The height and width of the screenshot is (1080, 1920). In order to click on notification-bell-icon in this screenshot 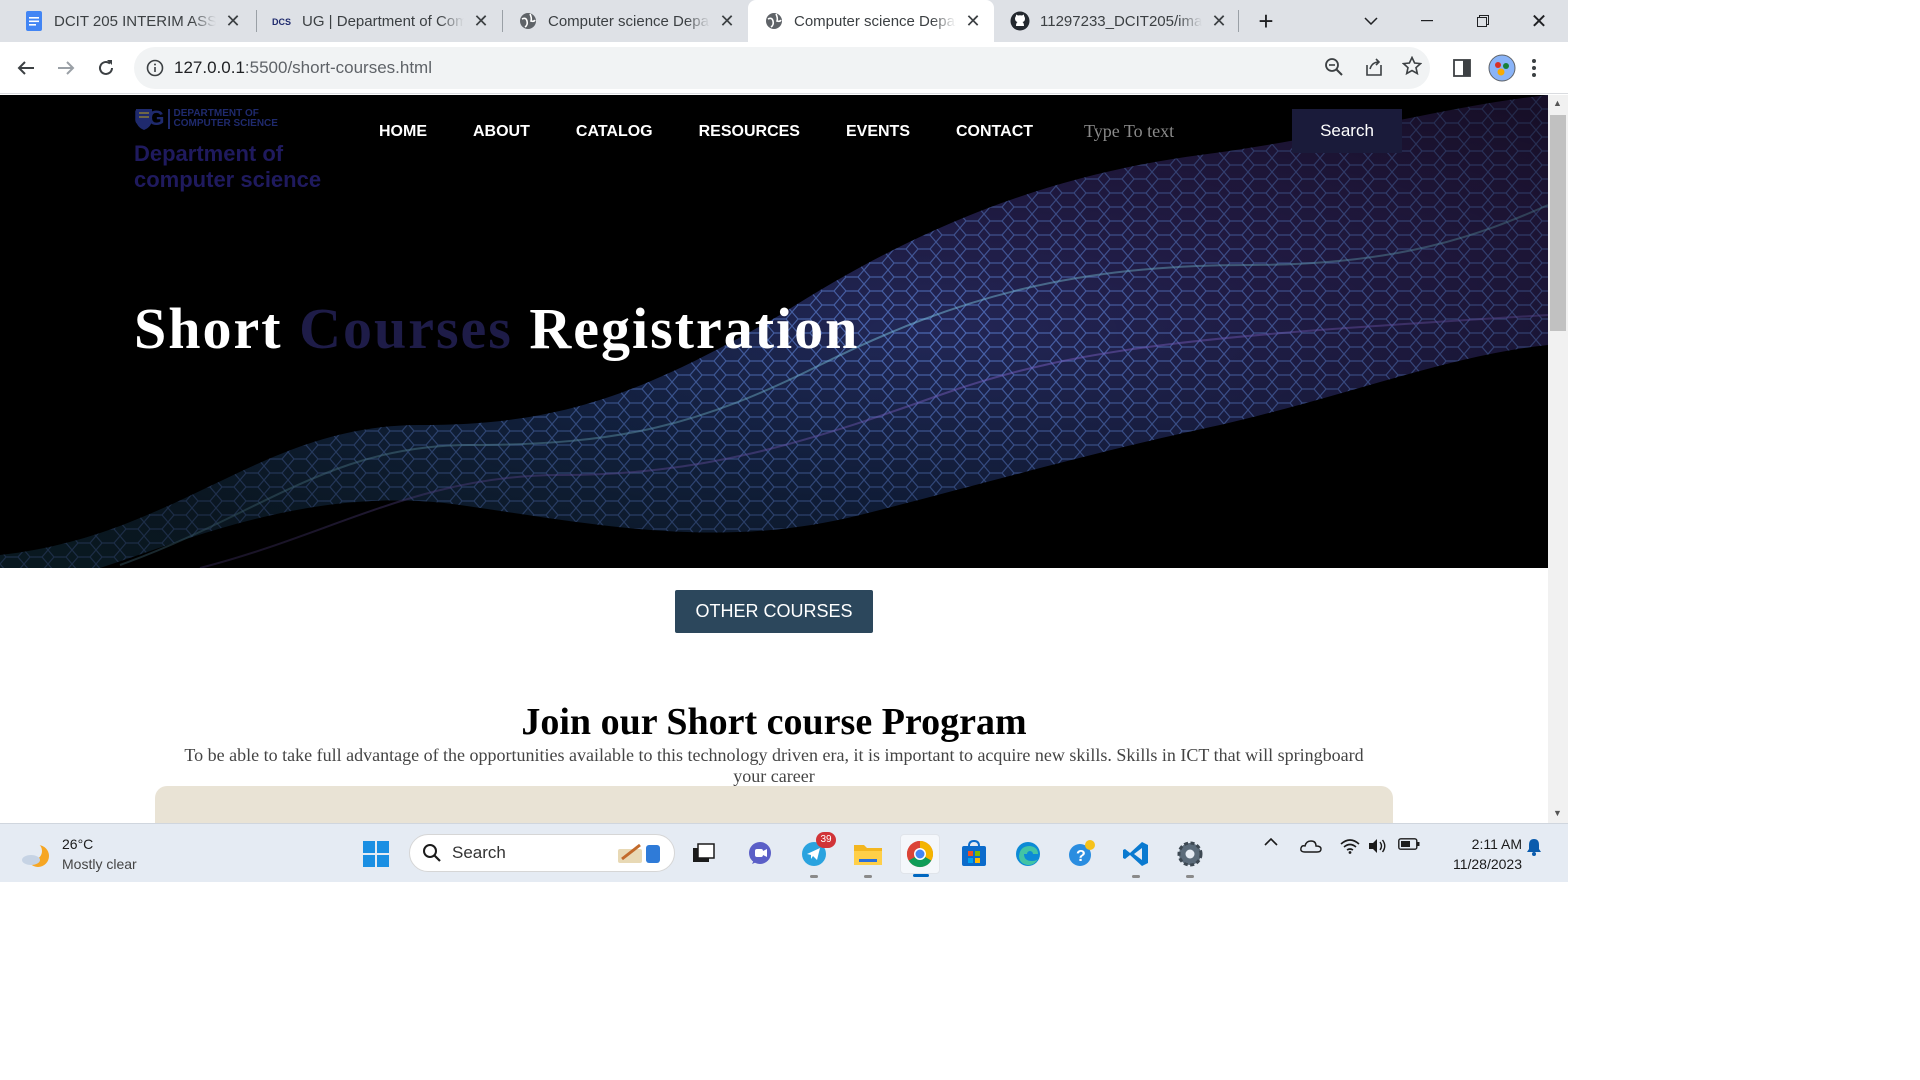, I will do `click(1534, 847)`.